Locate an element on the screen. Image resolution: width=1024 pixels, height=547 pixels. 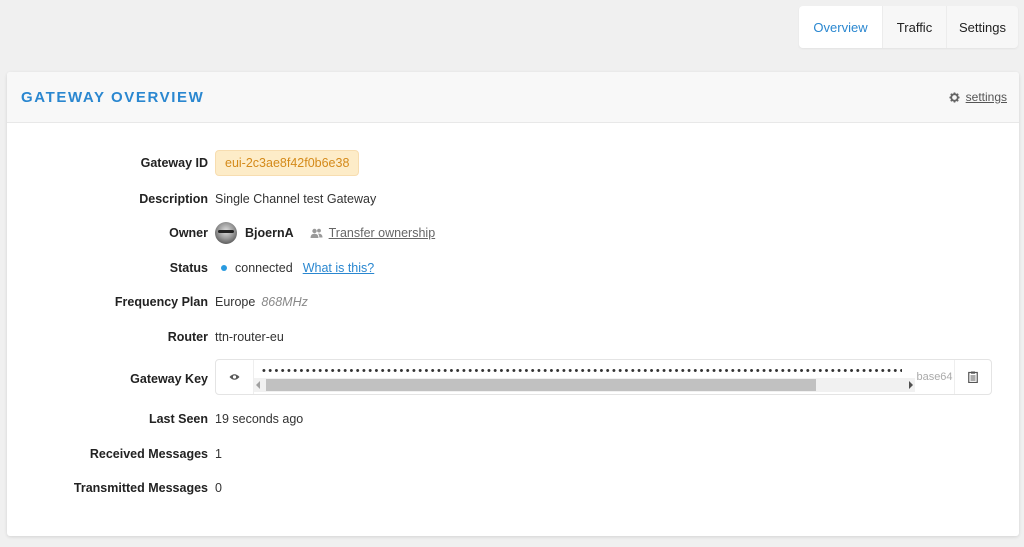
card-title: GATEWAY OVERVIEW is located at coordinates (113, 97).